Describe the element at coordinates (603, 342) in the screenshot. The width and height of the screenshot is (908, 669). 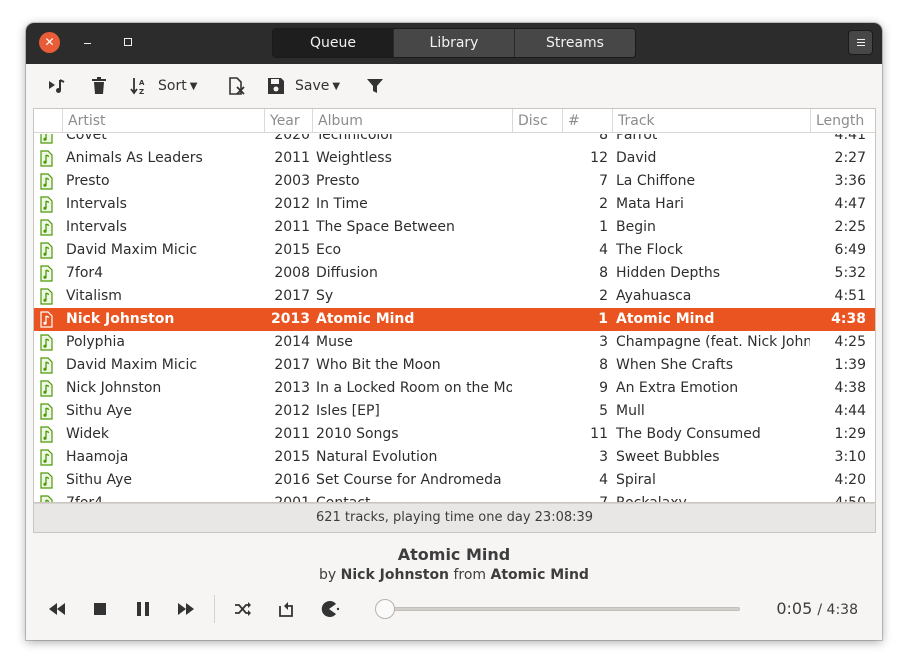
I see `track-number-cell: 3` at that location.